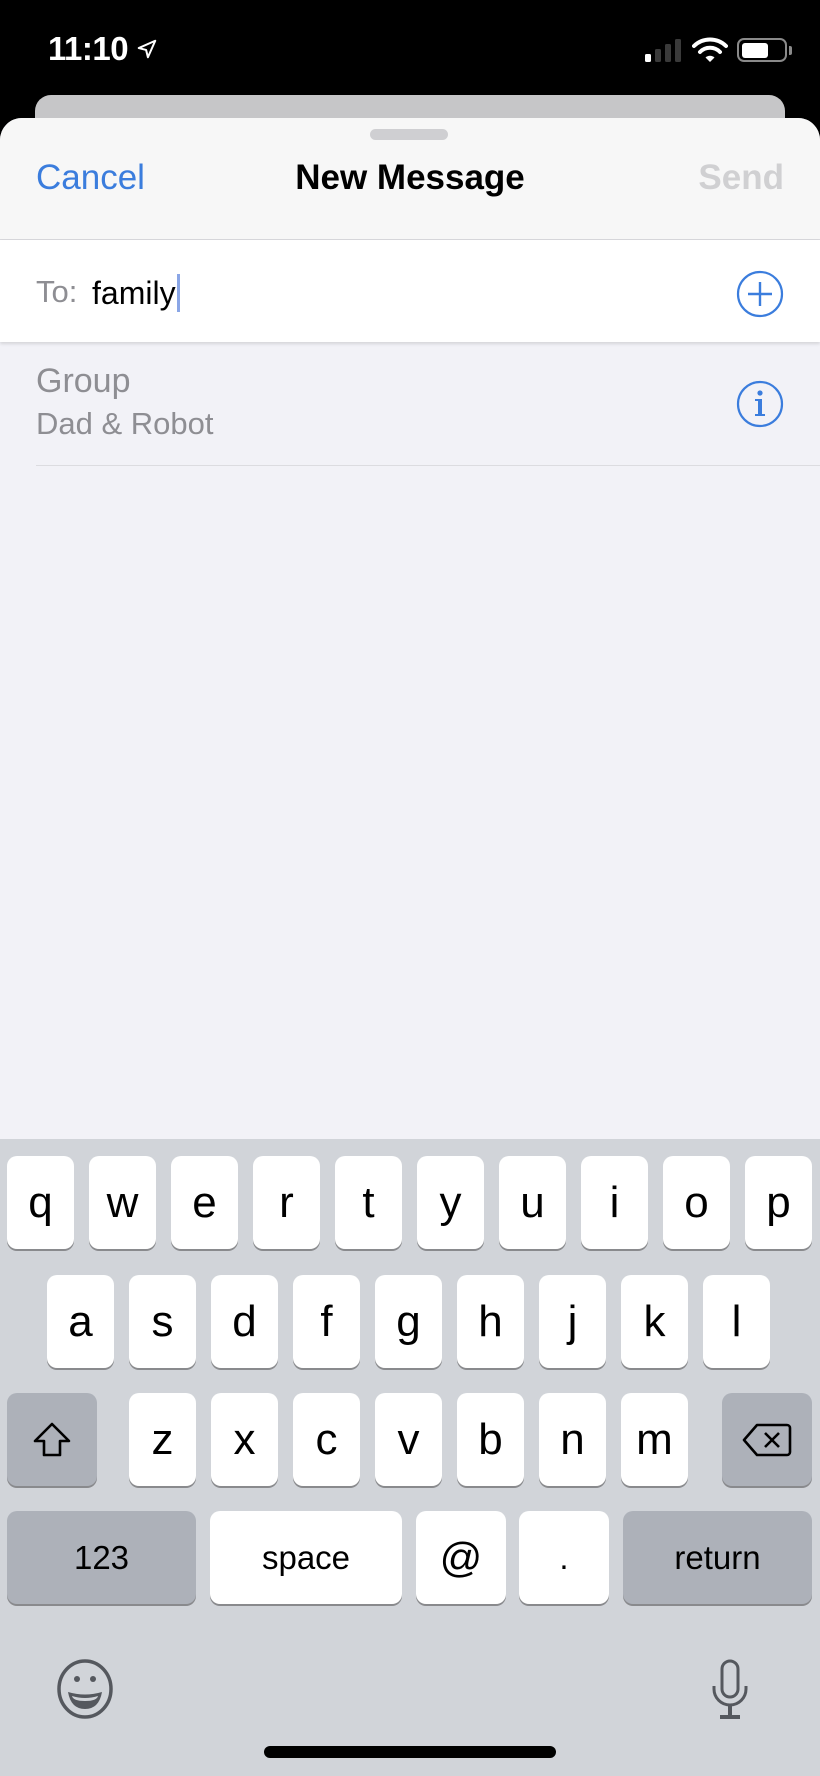  What do you see at coordinates (428, 465) in the screenshot?
I see `divider` at bounding box center [428, 465].